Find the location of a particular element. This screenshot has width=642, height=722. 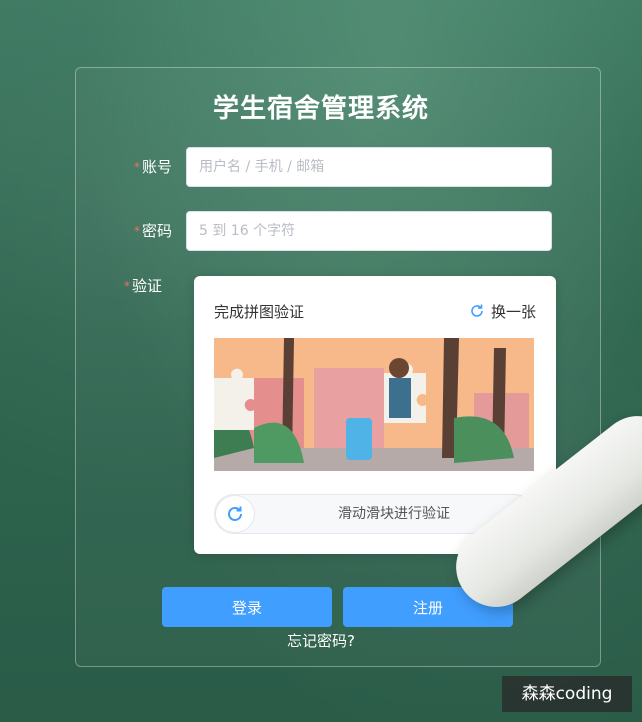

watermark: 森森coding is located at coordinates (567, 694).